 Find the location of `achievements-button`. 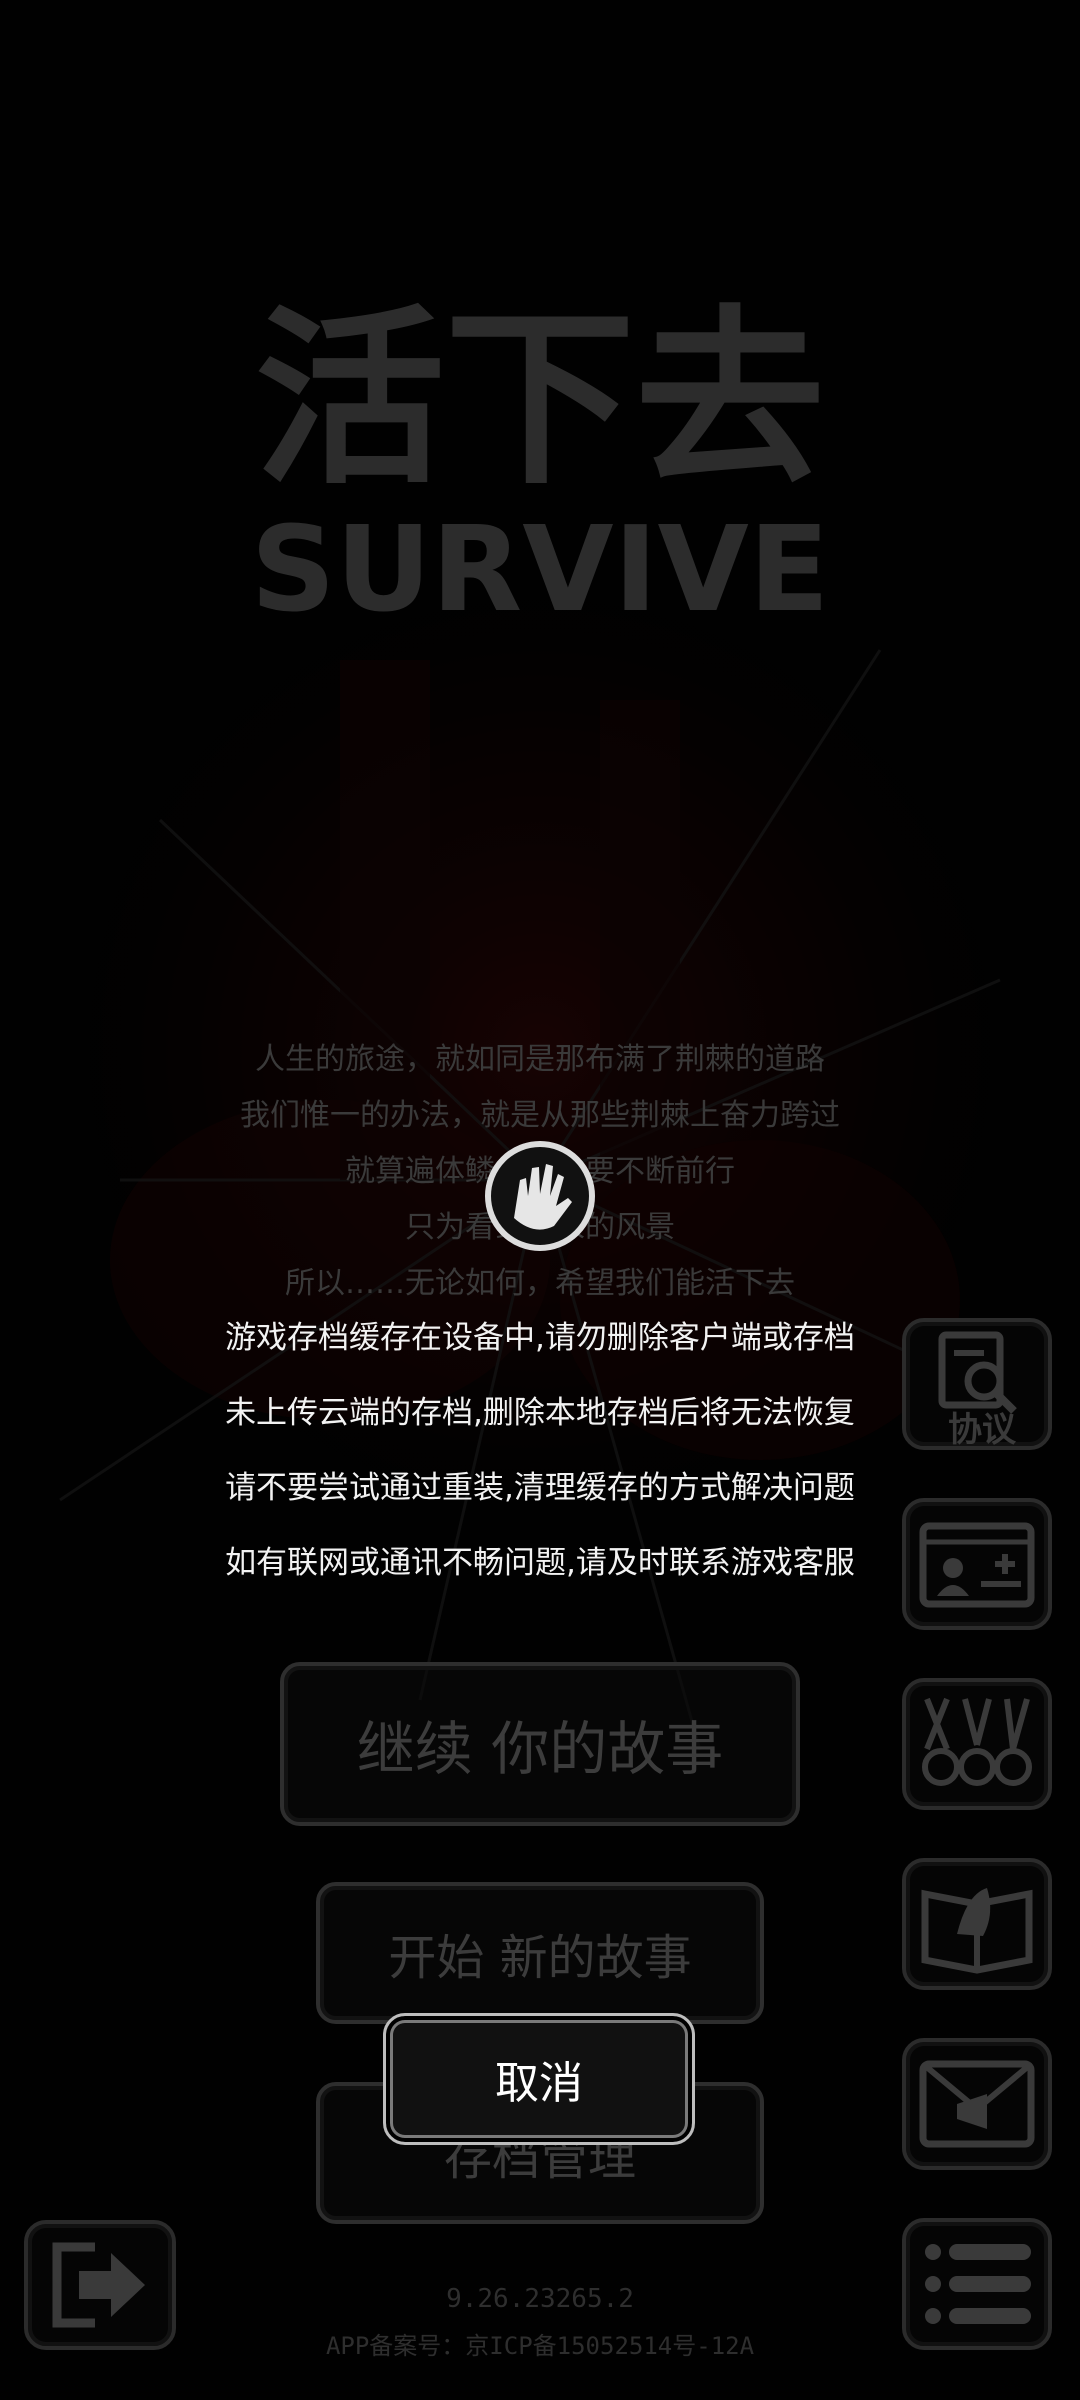

achievements-button is located at coordinates (977, 1744).